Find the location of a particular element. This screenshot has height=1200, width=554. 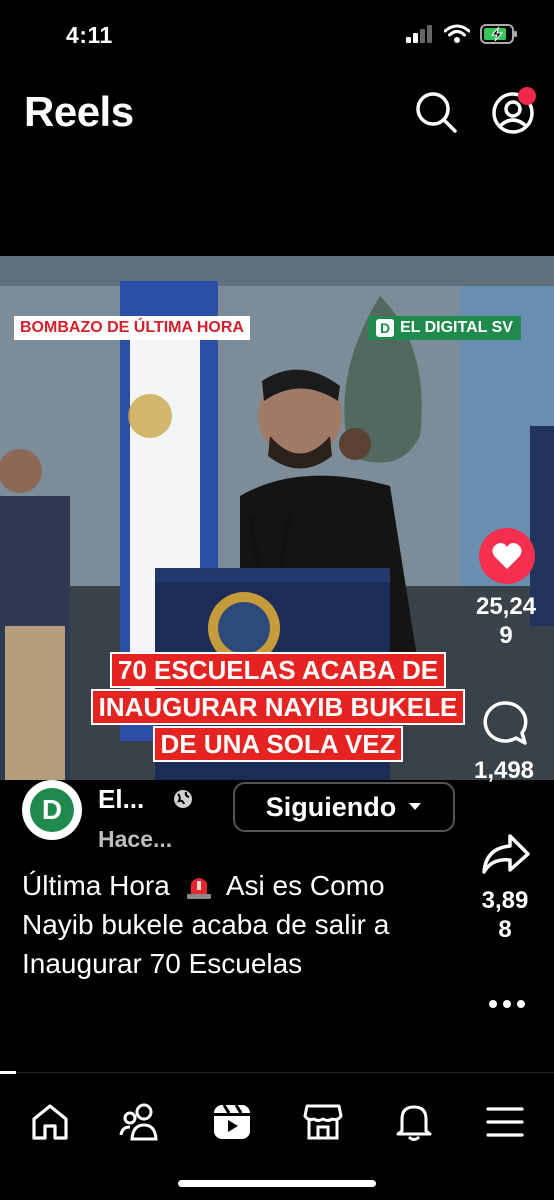

nav-divider is located at coordinates (277, 1072).